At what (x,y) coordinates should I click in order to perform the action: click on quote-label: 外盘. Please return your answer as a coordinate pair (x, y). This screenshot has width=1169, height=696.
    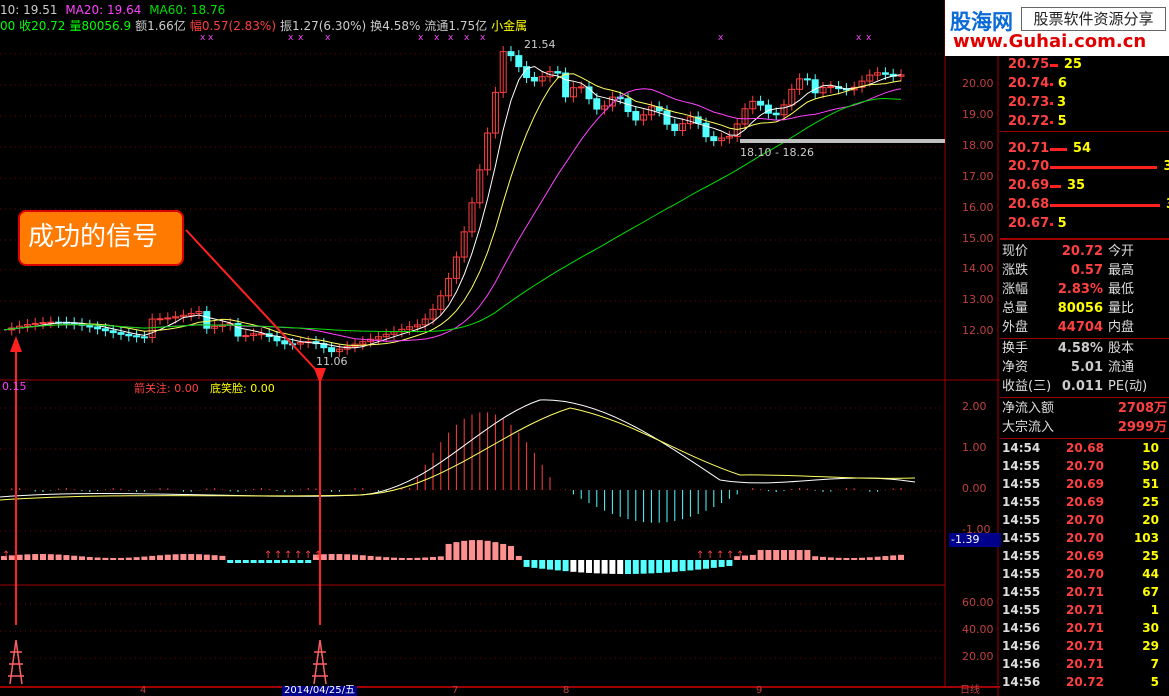
    Looking at the image, I should click on (1015, 327).